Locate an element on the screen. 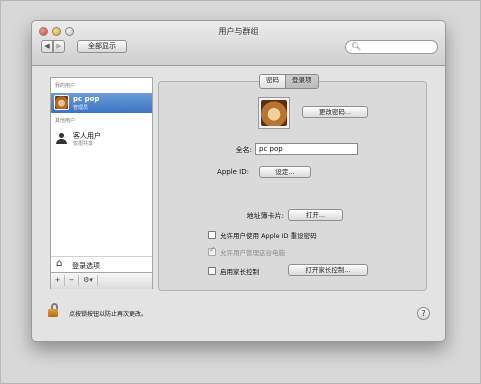  apple-id-label: Apple ID: is located at coordinates (233, 172).